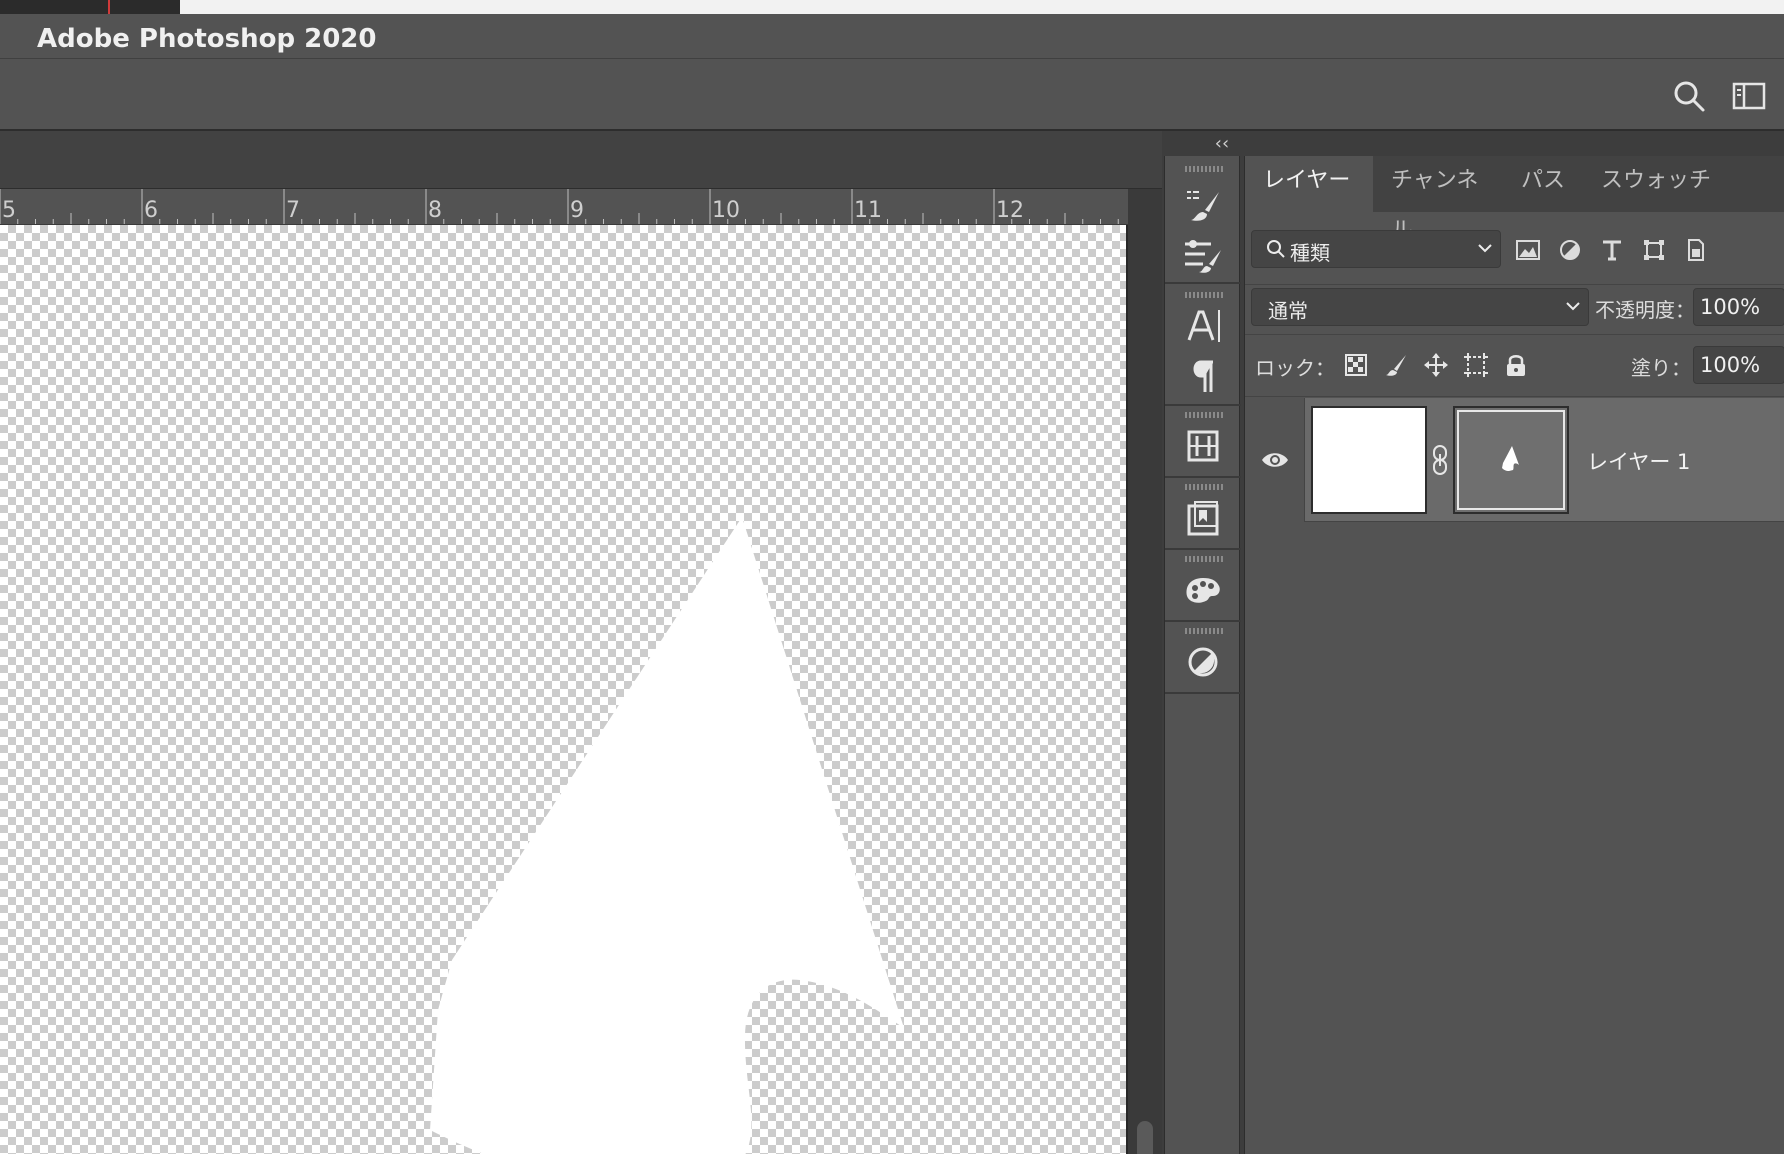  What do you see at coordinates (207, 39) in the screenshot?
I see `app-title: Adobe Photoshop 2020` at bounding box center [207, 39].